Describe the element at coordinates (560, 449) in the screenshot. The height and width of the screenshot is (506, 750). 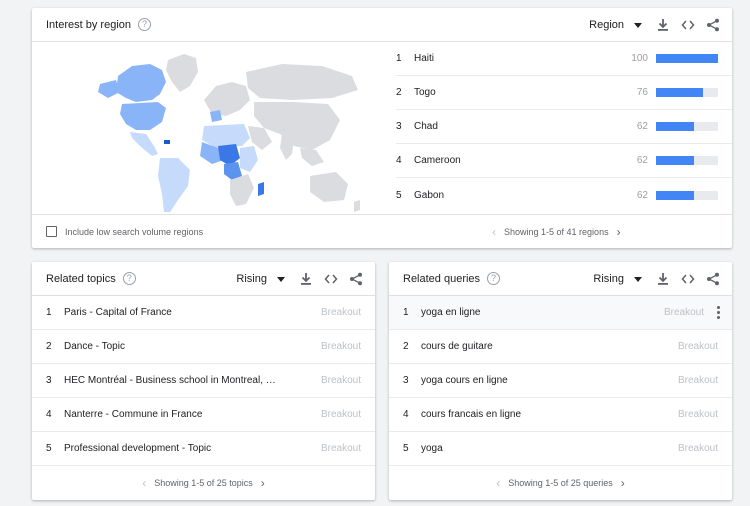
I see `list-item: 5 yoga Breakout` at that location.